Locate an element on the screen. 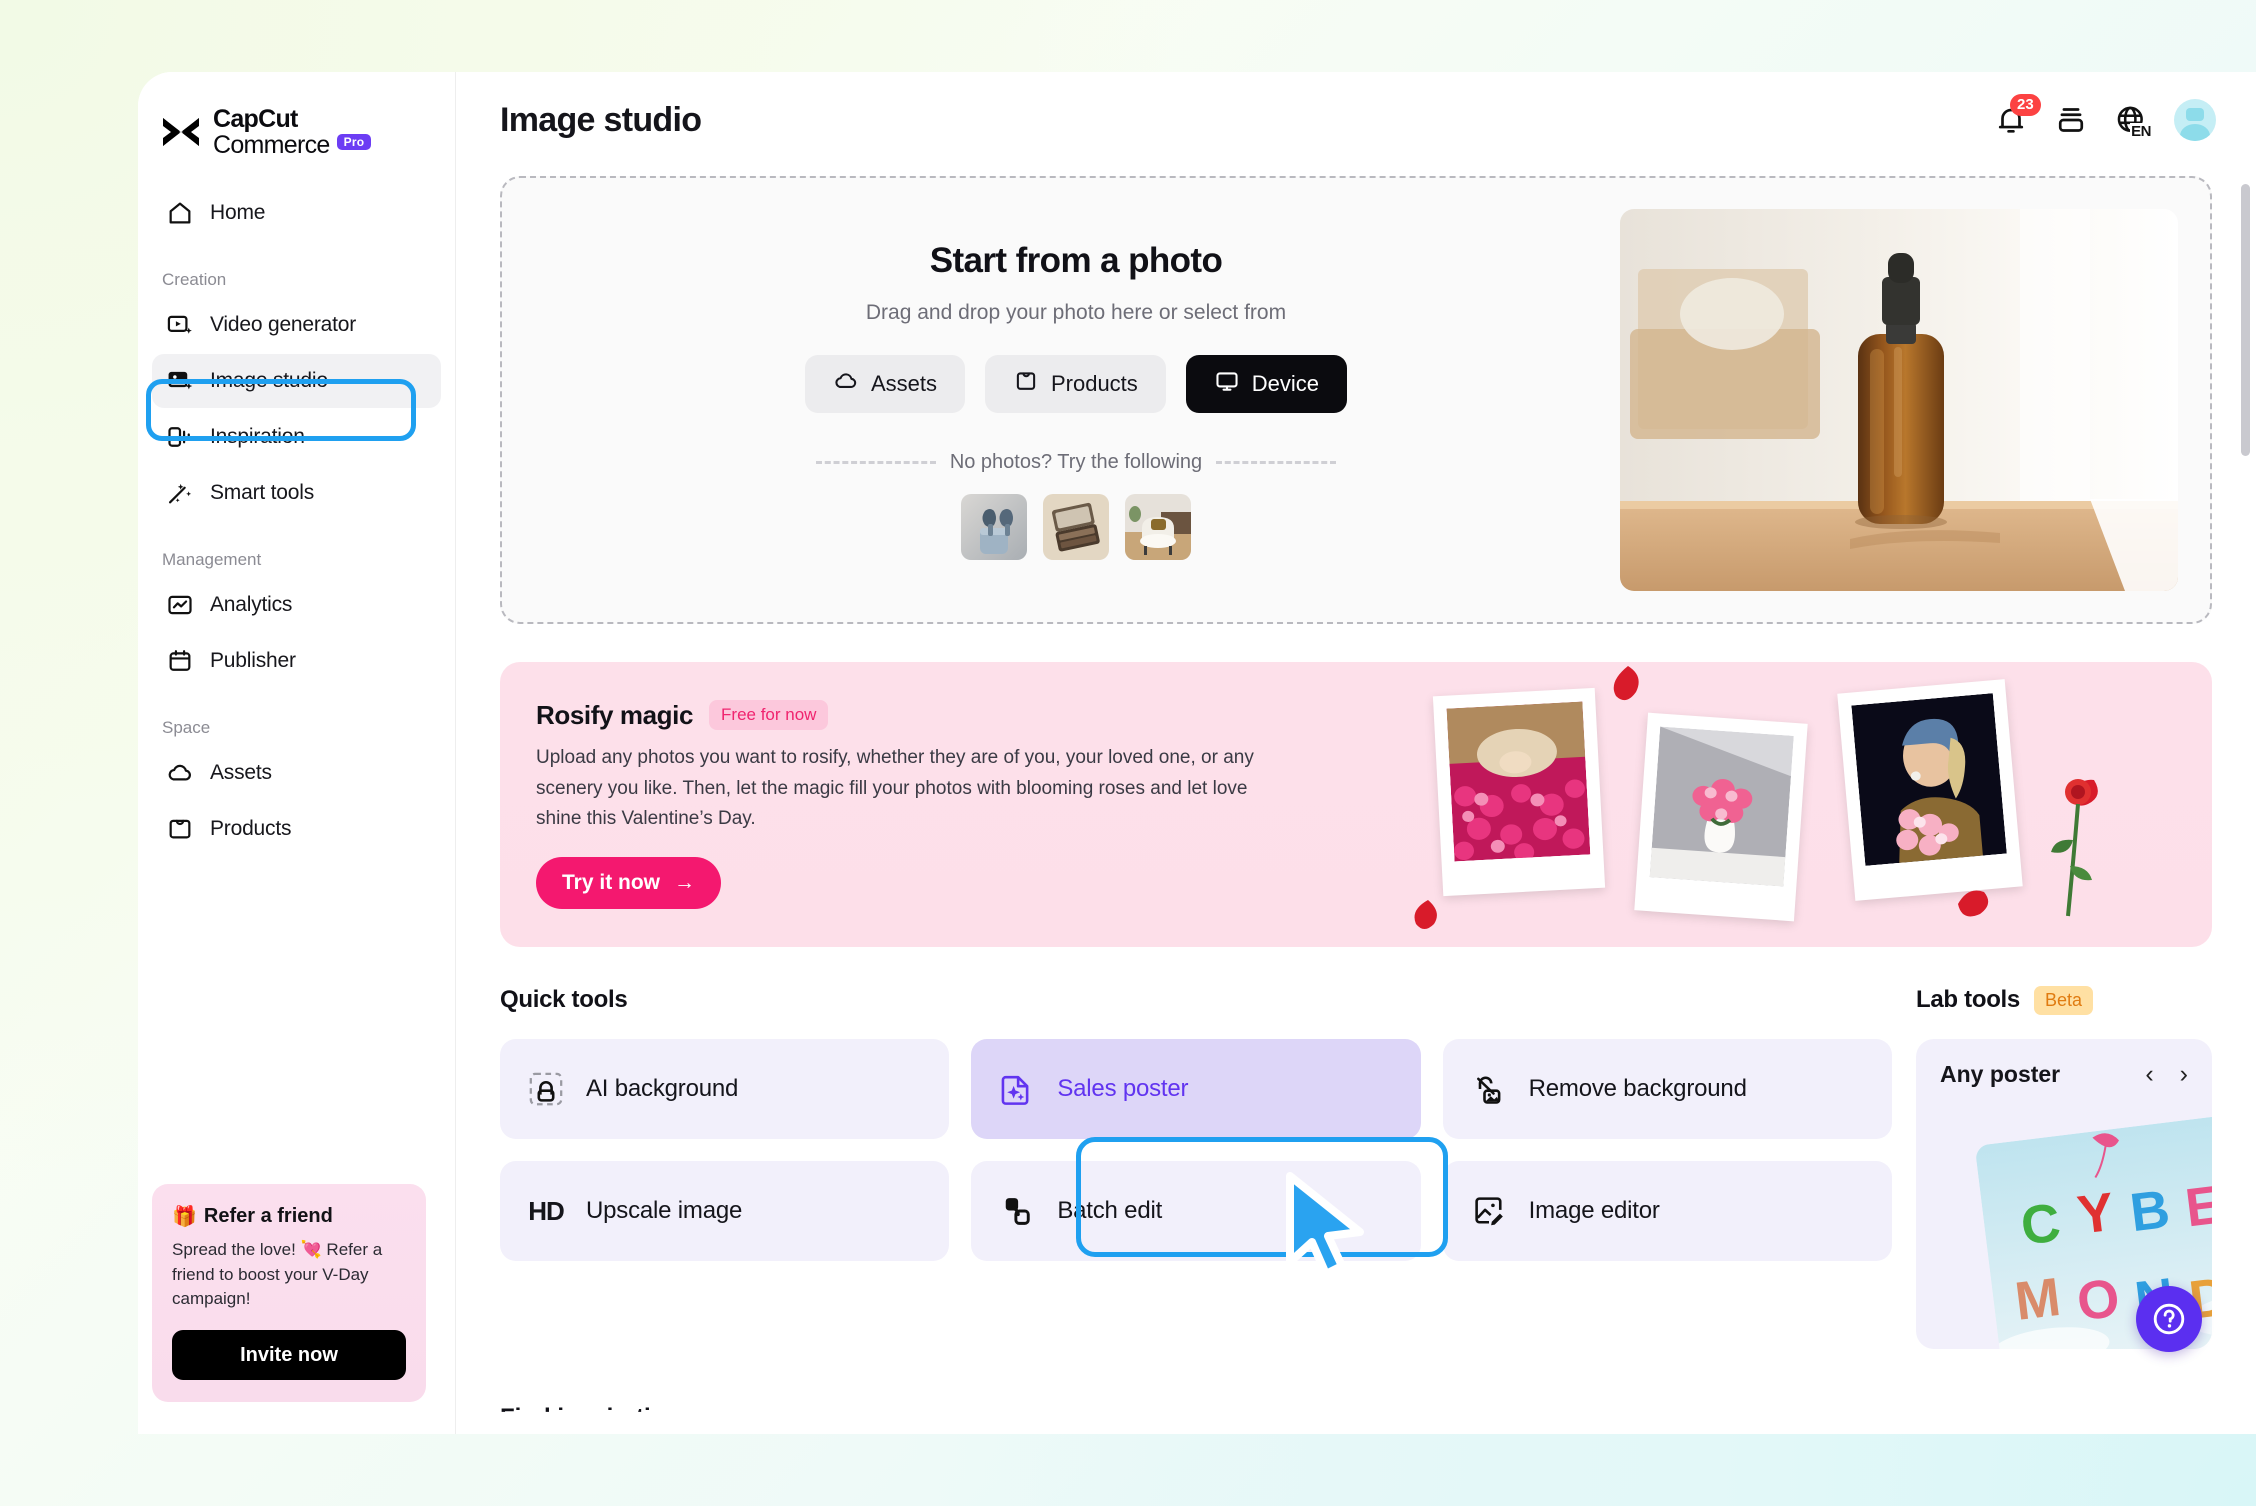  capcut-logo-icon is located at coordinates (181, 132).